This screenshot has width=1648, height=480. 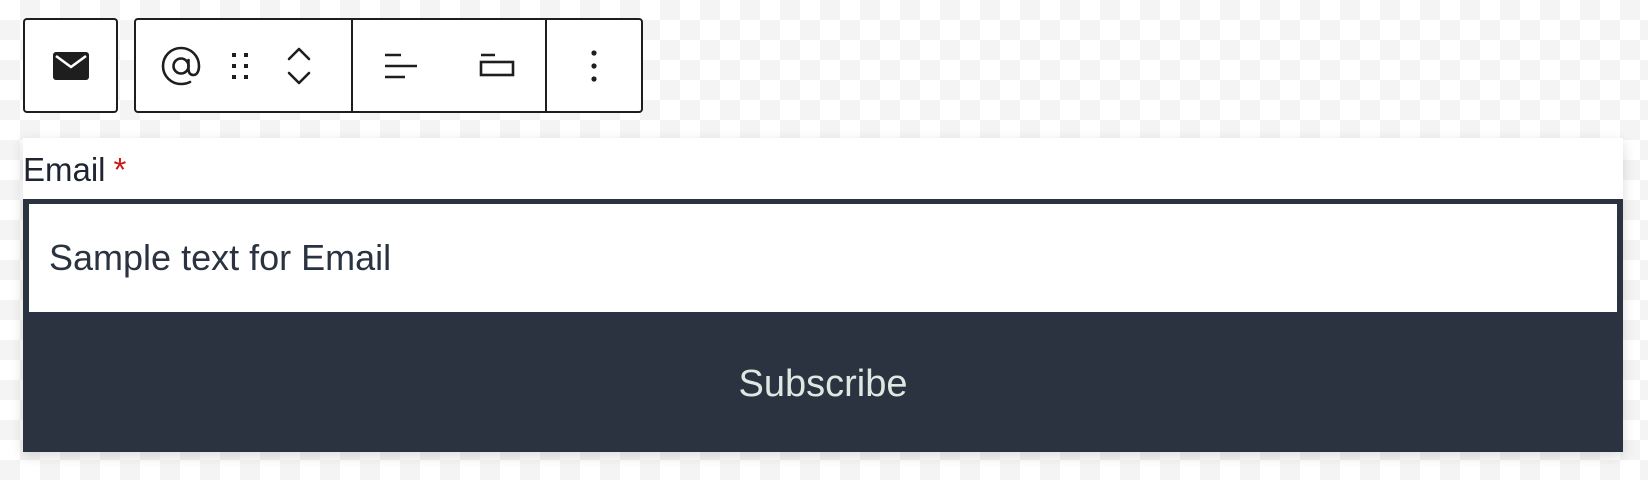 What do you see at coordinates (299, 43) in the screenshot?
I see `move-up-button` at bounding box center [299, 43].